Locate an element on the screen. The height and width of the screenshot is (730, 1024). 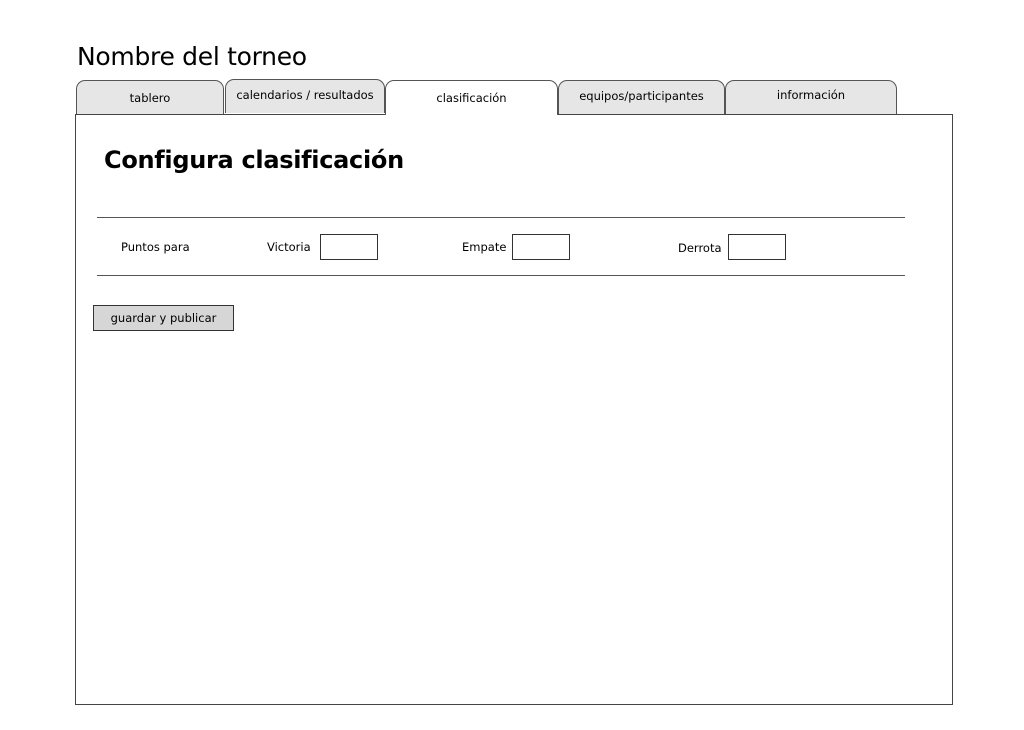
tab-label: clasificación is located at coordinates (471, 98).